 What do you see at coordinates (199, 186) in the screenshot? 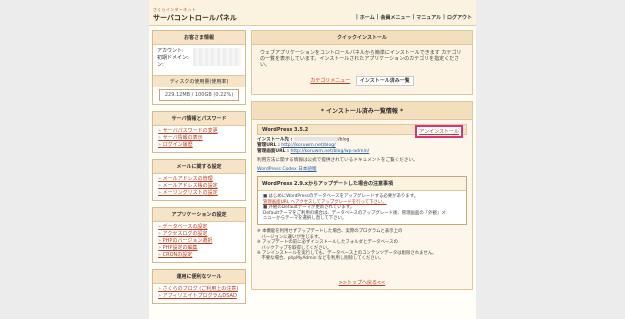
I see `sidebar-item-address-book: メールアドレス帳の設定` at bounding box center [199, 186].